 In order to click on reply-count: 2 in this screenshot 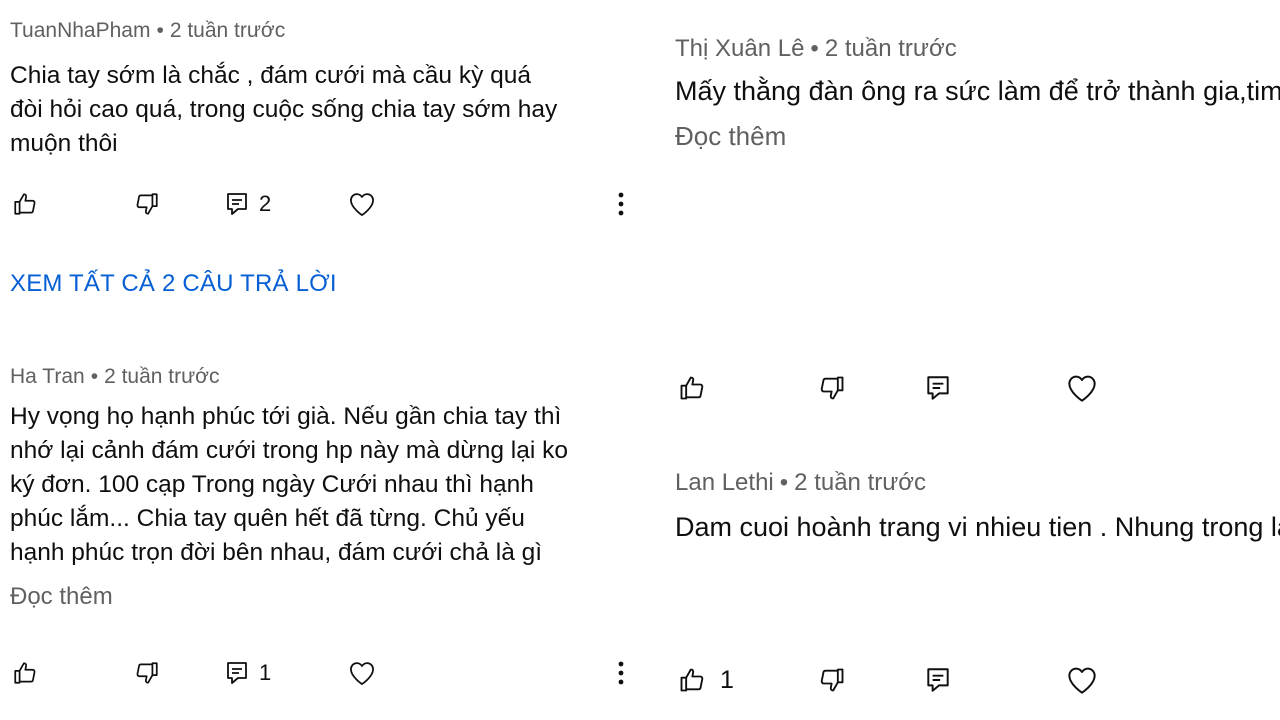, I will do `click(265, 203)`.